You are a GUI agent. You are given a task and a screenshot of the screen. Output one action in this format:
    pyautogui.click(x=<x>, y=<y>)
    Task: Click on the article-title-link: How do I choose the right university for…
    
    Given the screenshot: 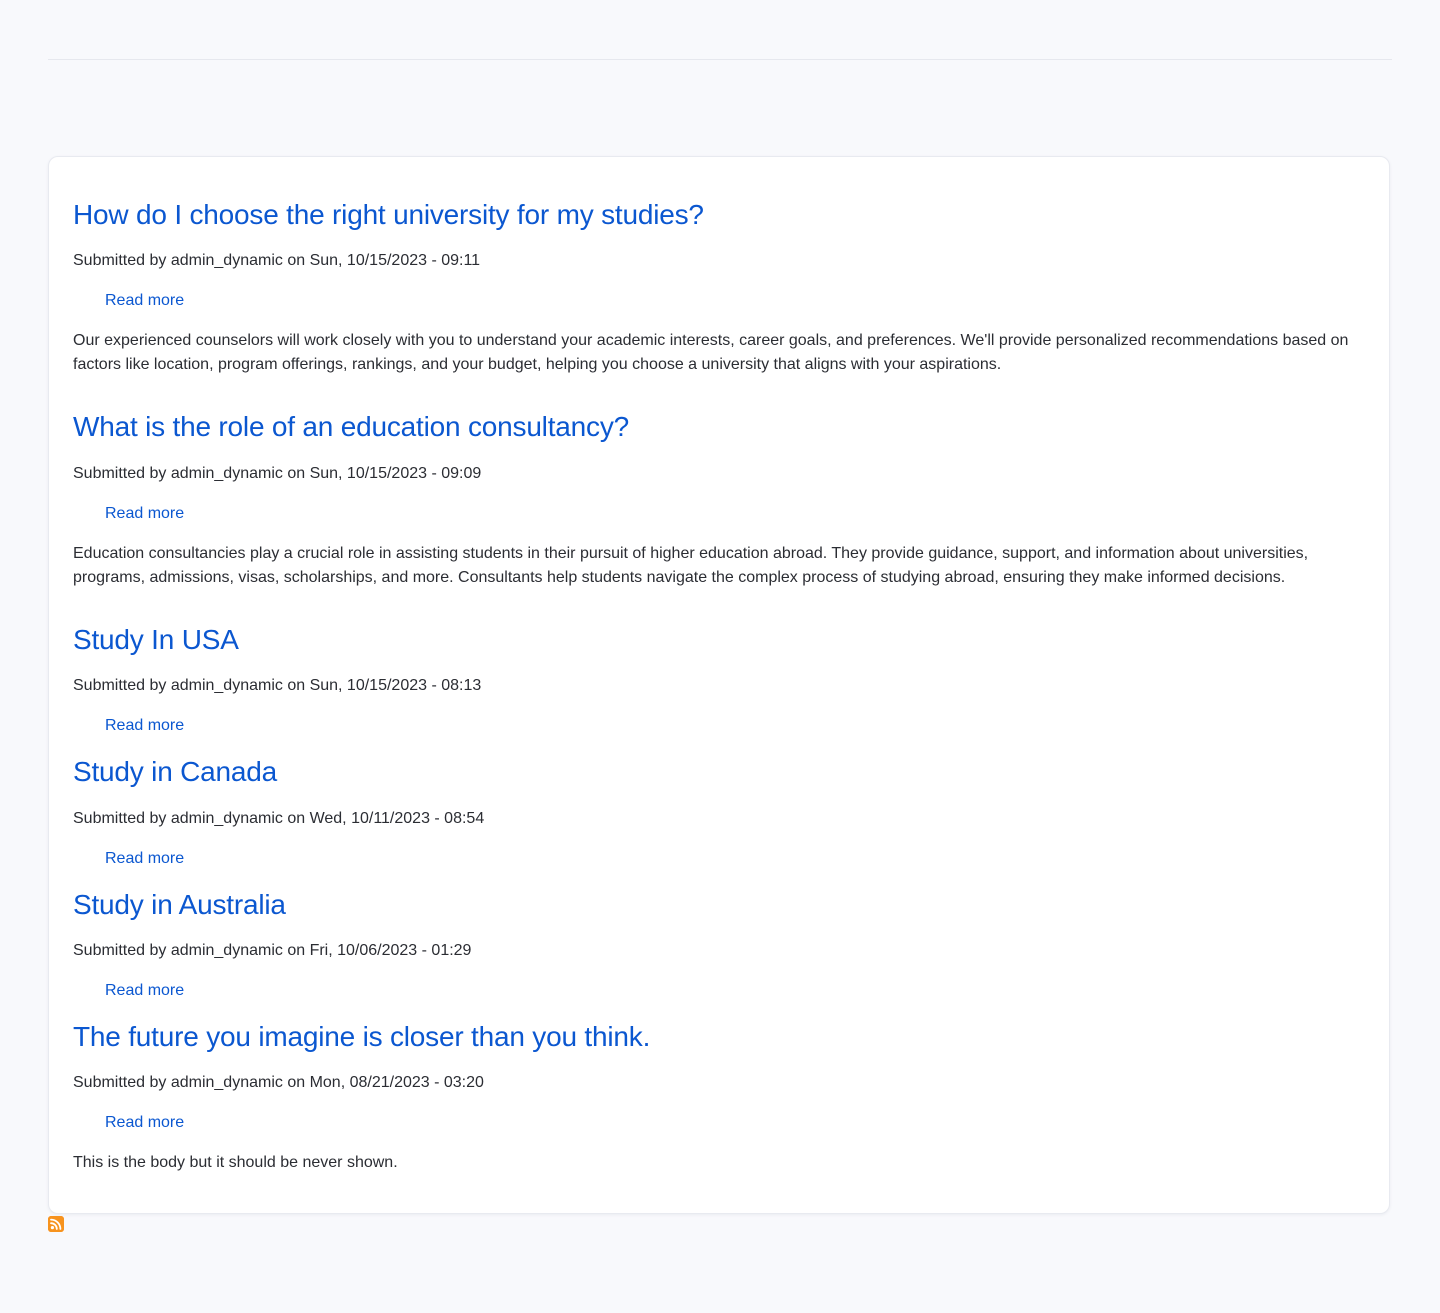 What is the action you would take?
    pyautogui.click(x=718, y=215)
    